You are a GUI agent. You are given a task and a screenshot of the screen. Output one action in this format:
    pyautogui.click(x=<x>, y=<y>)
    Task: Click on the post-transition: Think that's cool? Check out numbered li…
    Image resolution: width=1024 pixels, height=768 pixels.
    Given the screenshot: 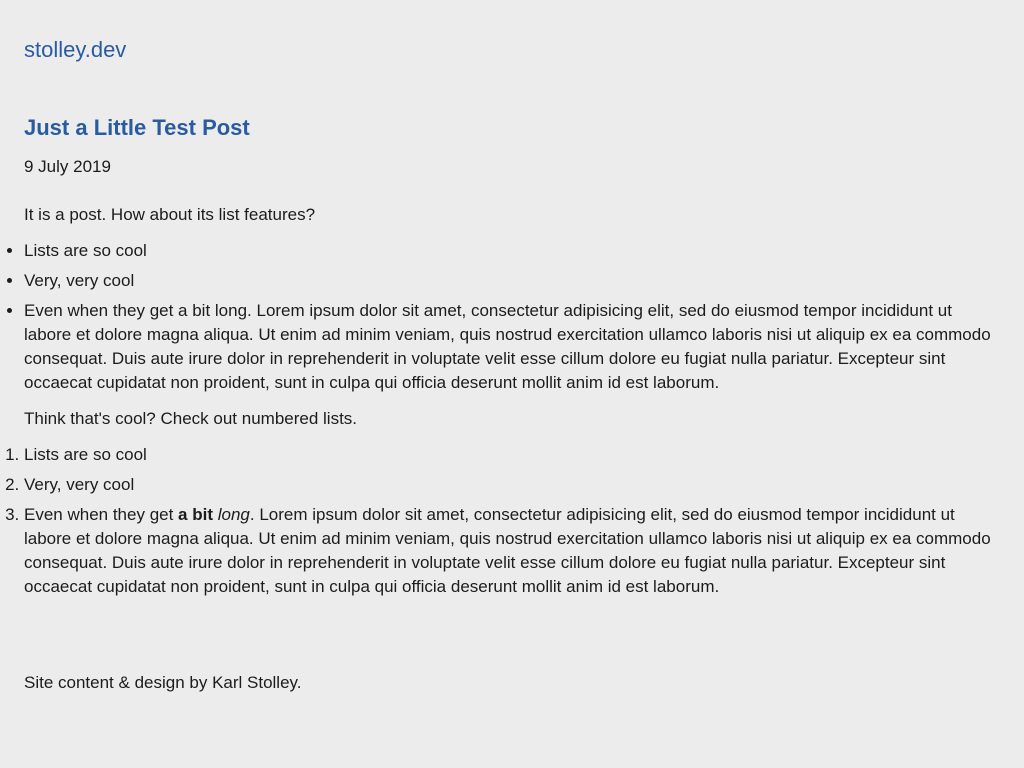 What is the action you would take?
    pyautogui.click(x=191, y=418)
    